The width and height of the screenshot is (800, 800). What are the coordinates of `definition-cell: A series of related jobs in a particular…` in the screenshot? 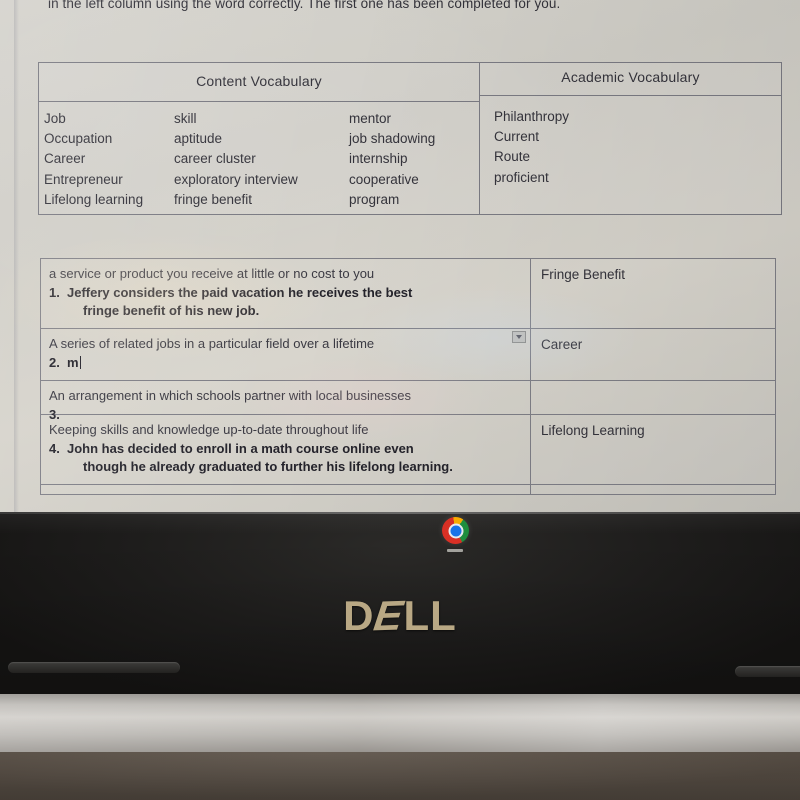 It's located at (286, 354).